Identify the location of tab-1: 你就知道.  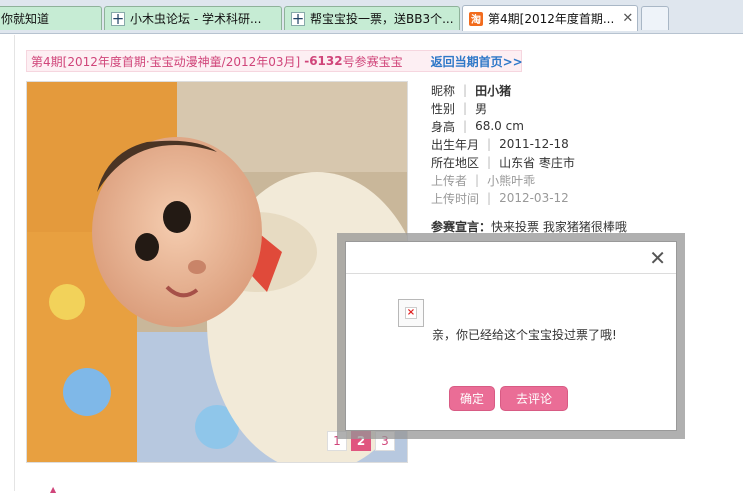
(51, 18).